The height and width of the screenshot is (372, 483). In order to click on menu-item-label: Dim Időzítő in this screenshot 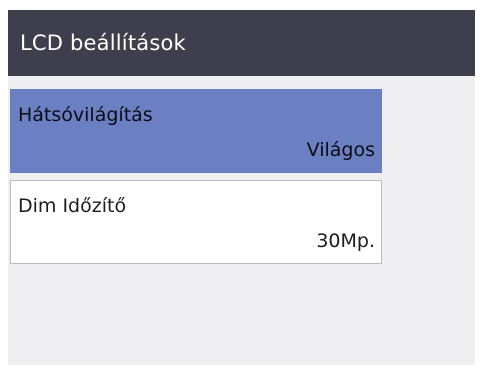, I will do `click(72, 206)`.